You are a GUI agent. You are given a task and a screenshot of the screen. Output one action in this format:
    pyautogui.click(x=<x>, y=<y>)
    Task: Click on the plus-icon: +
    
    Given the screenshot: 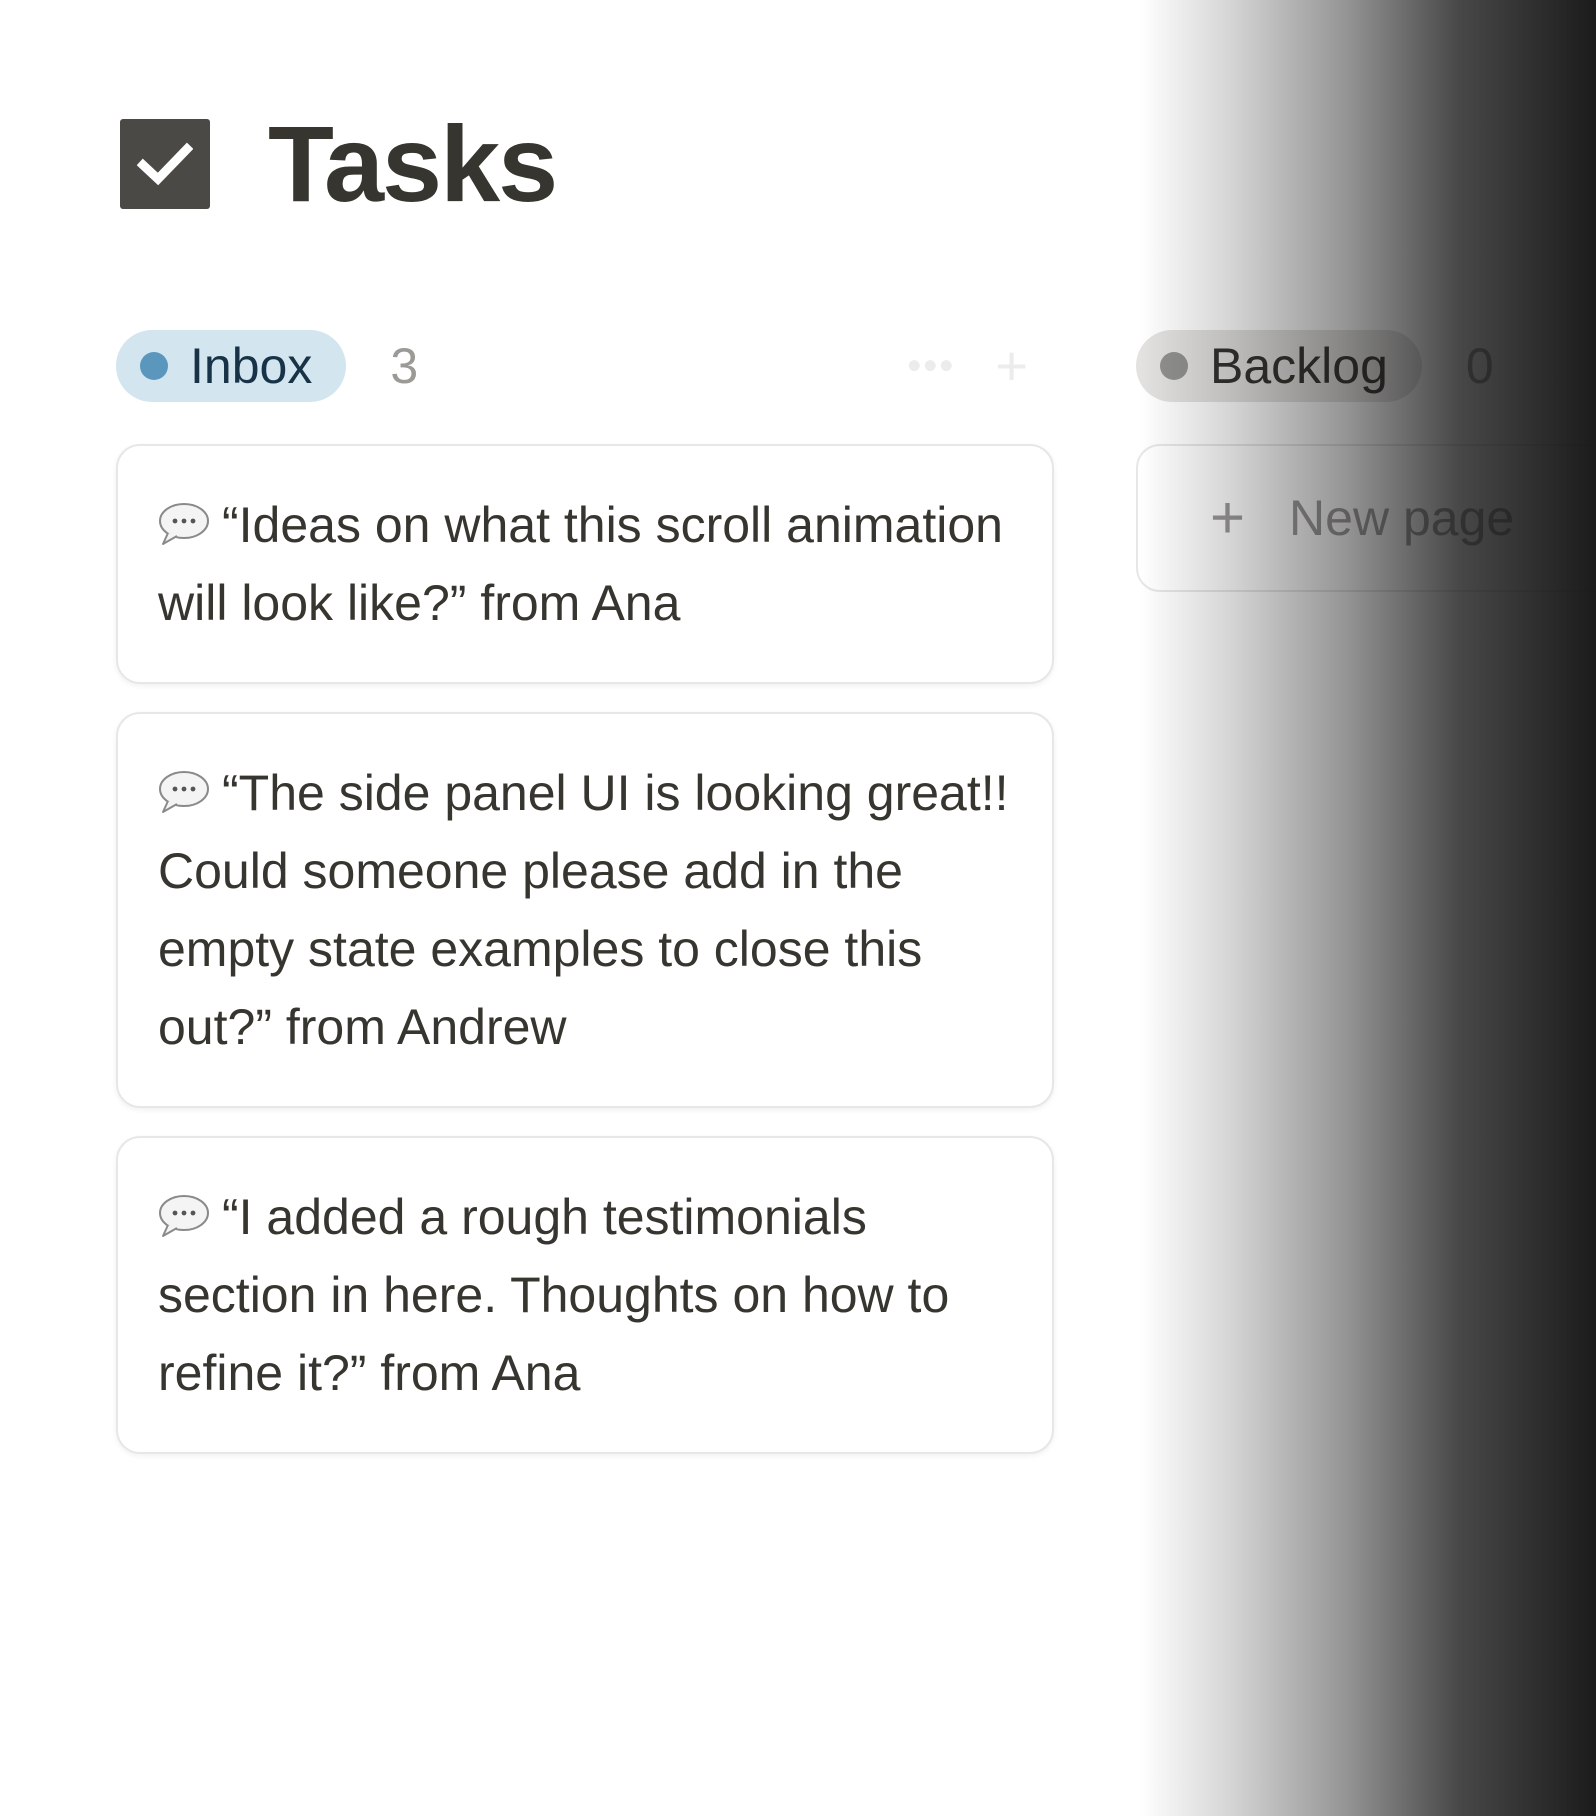 What is the action you would take?
    pyautogui.click(x=1228, y=517)
    